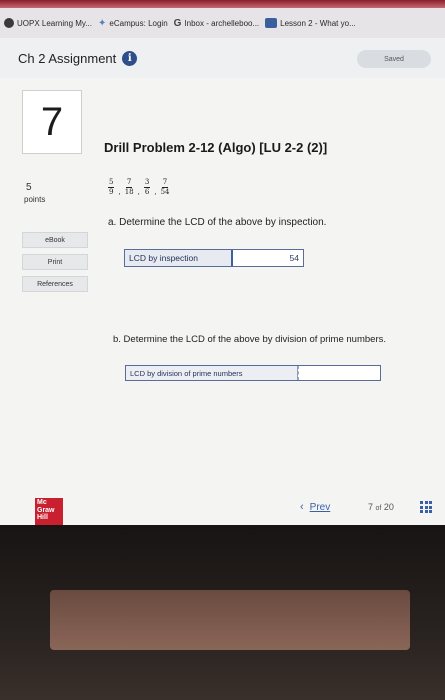 The height and width of the screenshot is (700, 445). Describe the element at coordinates (29, 187) in the screenshot. I see `points-value: 5` at that location.